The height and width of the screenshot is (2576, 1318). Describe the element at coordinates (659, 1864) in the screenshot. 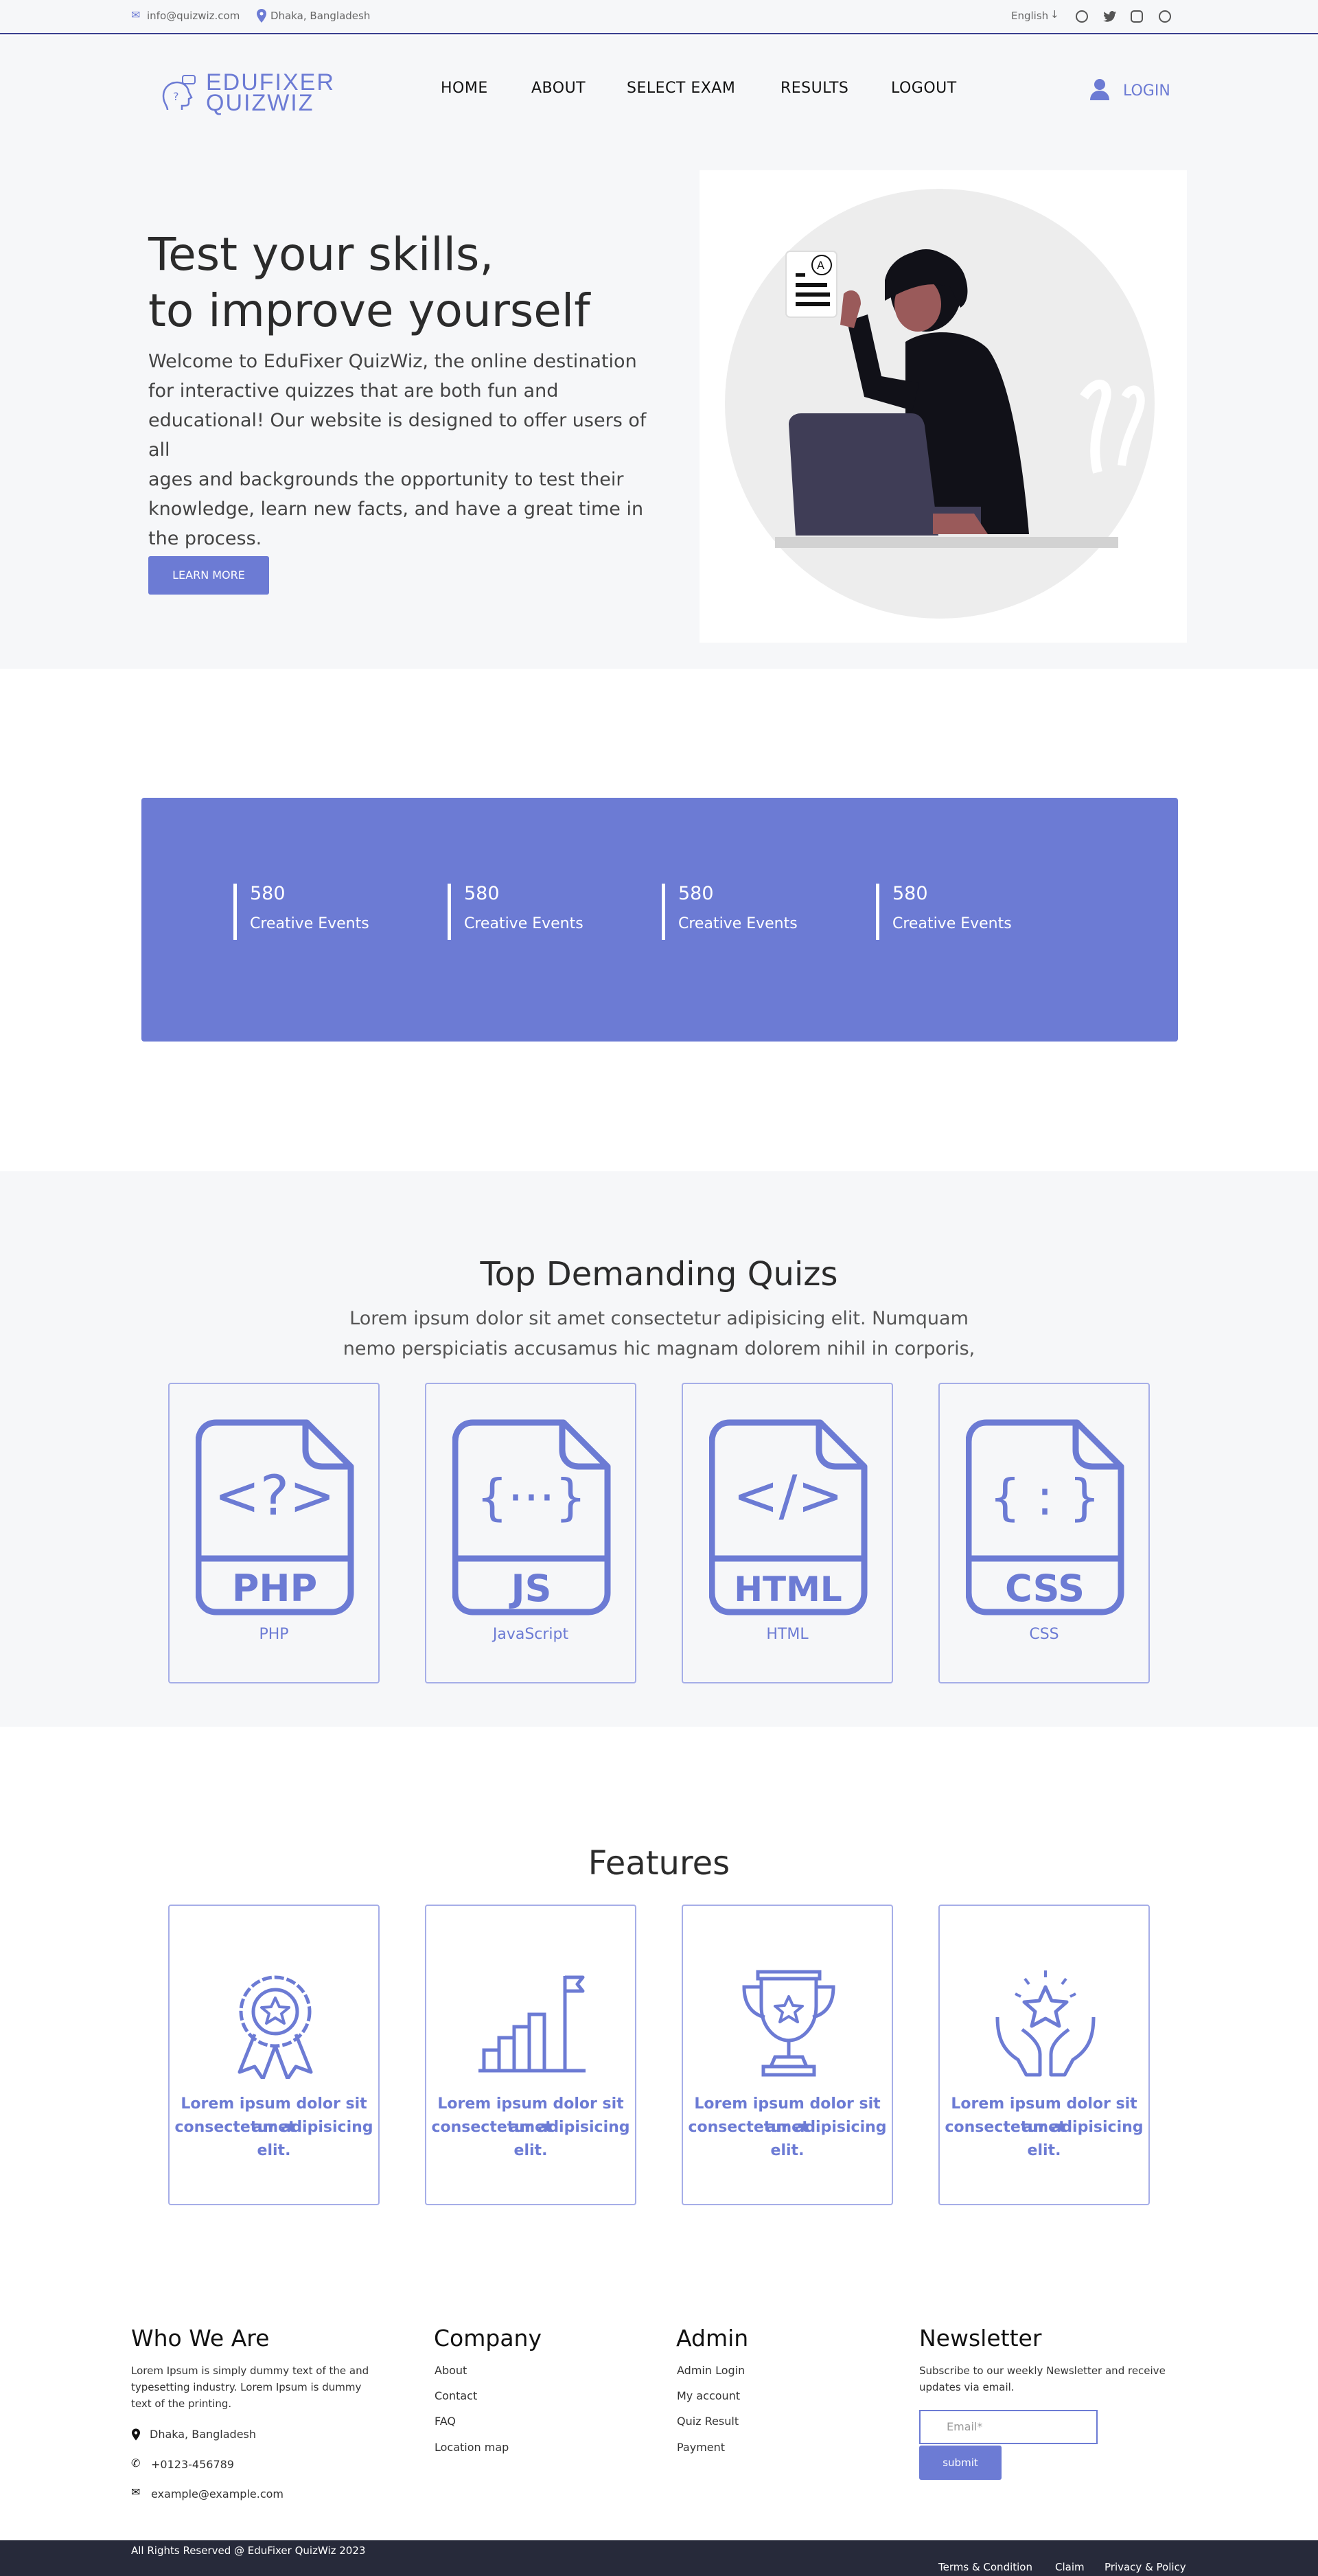

I see `features-title: Features` at that location.